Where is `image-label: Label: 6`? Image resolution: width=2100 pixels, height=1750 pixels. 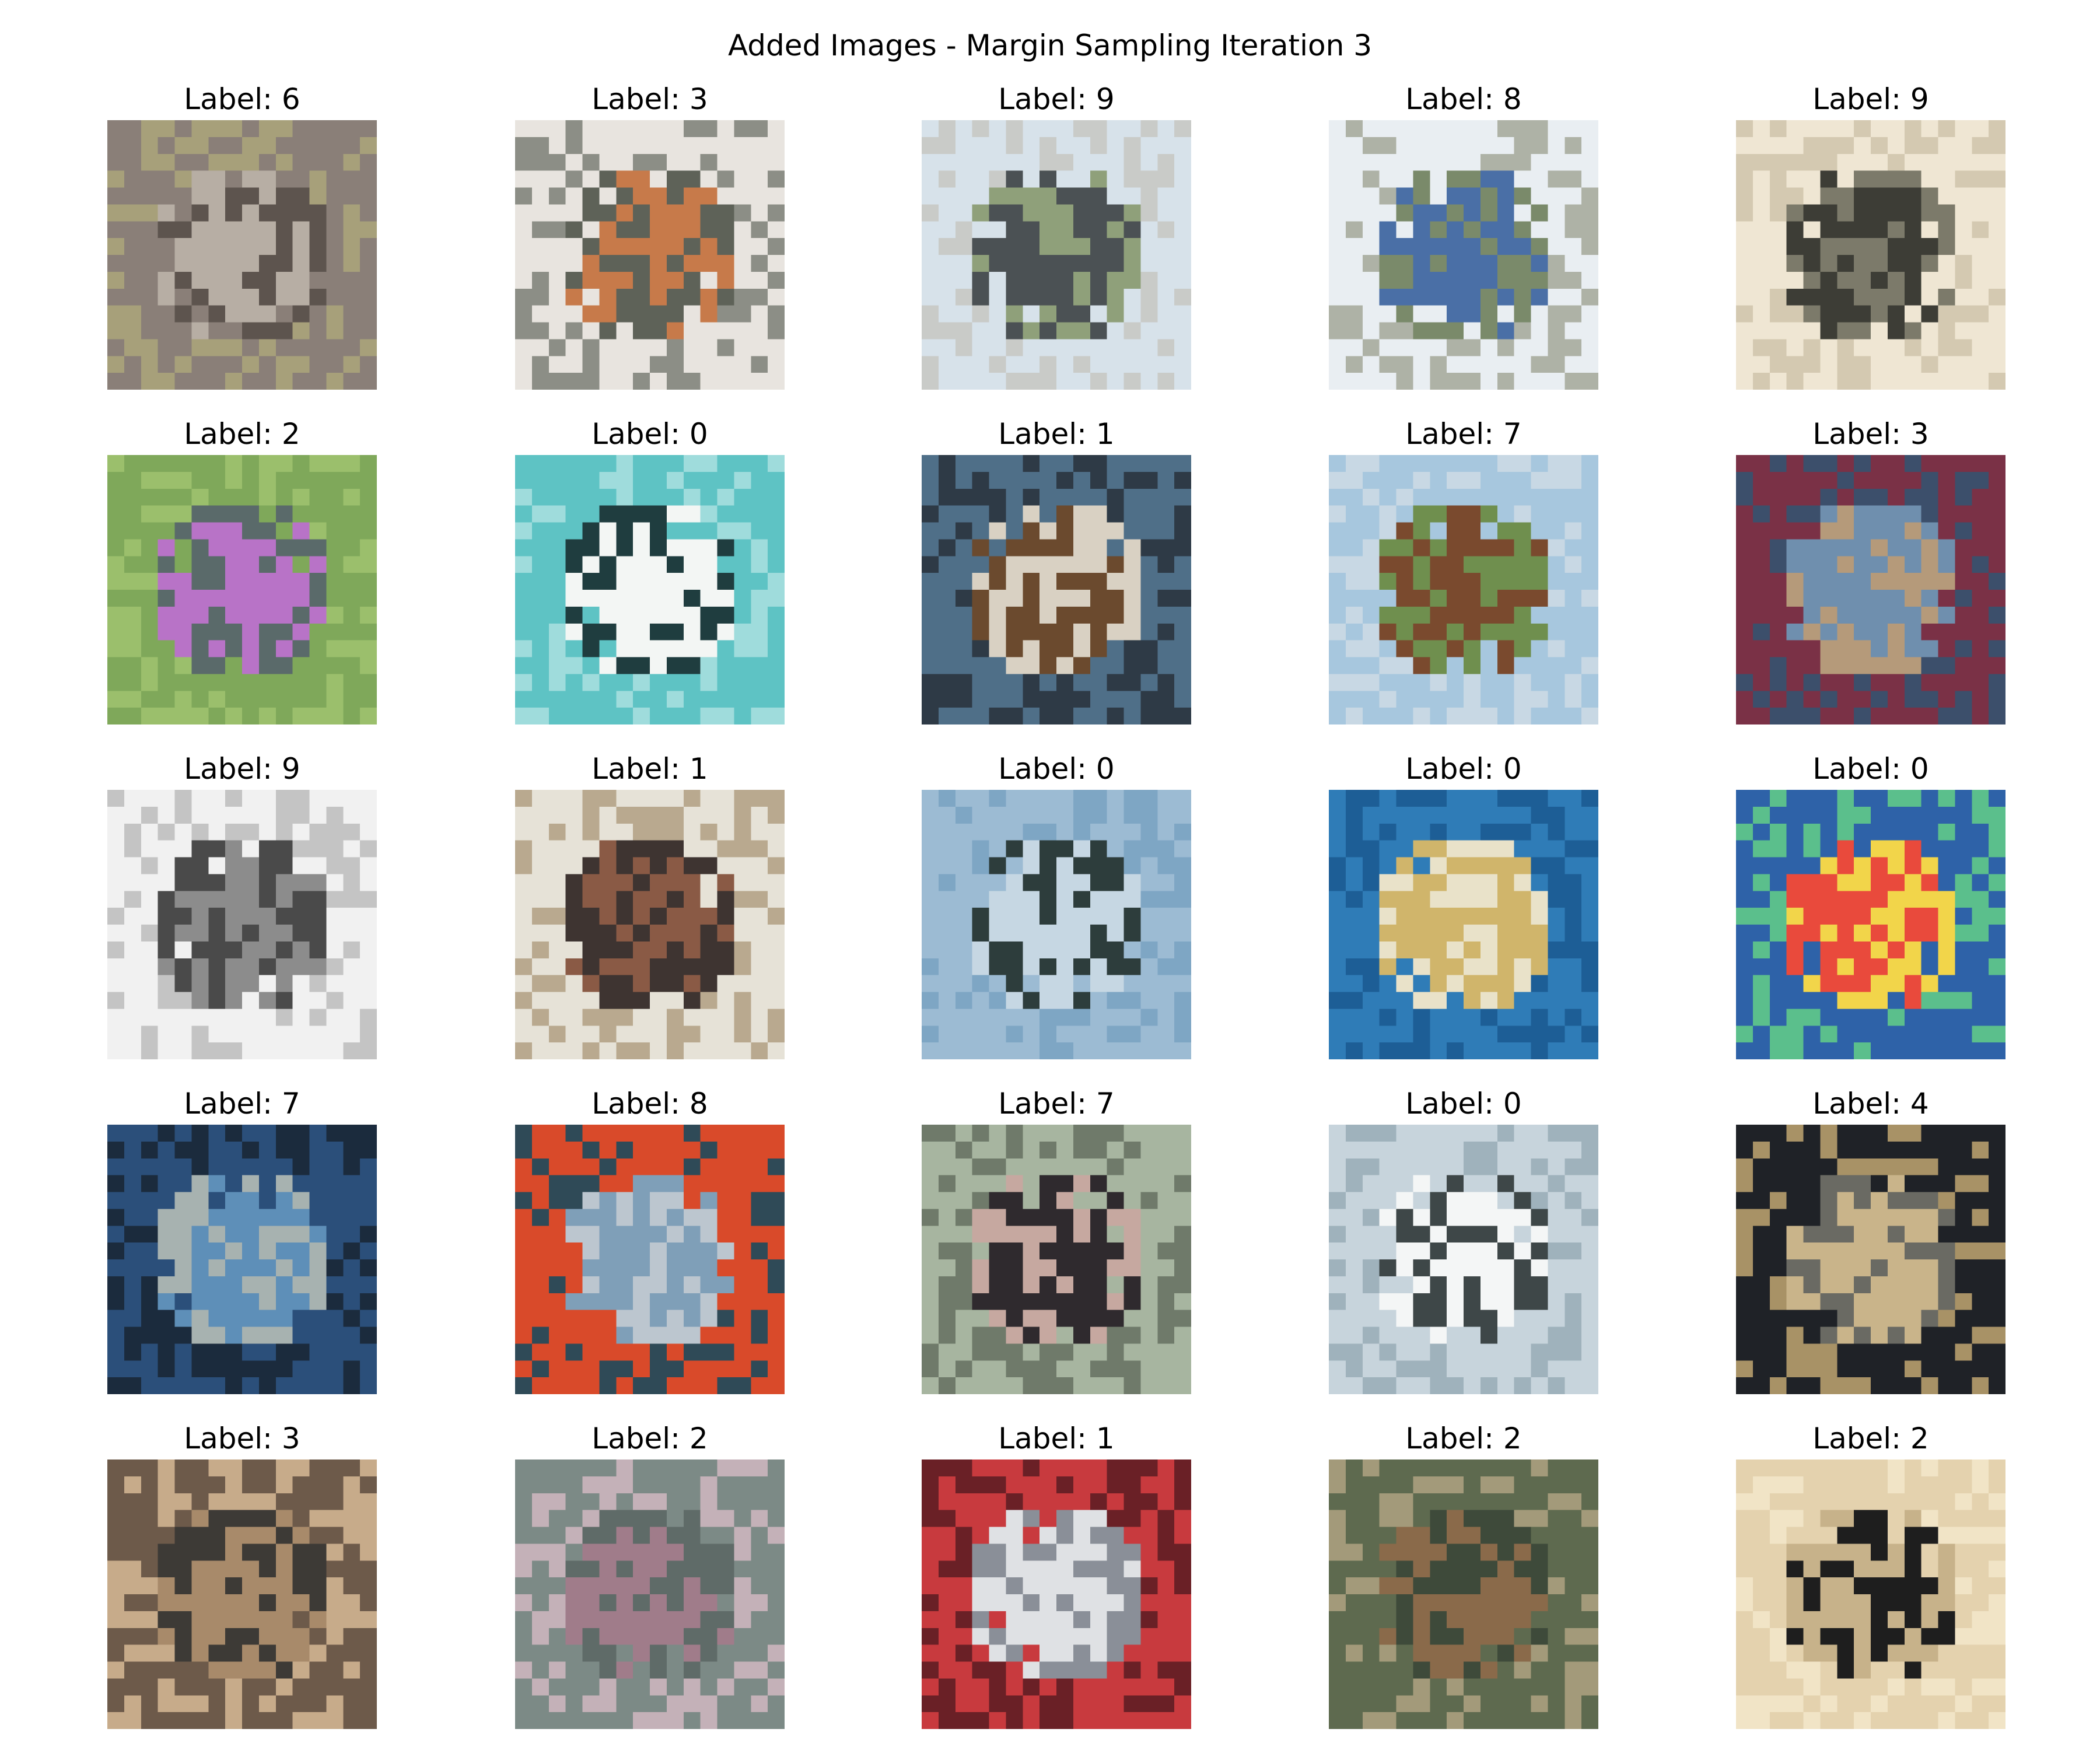 image-label: Label: 6 is located at coordinates (242, 99).